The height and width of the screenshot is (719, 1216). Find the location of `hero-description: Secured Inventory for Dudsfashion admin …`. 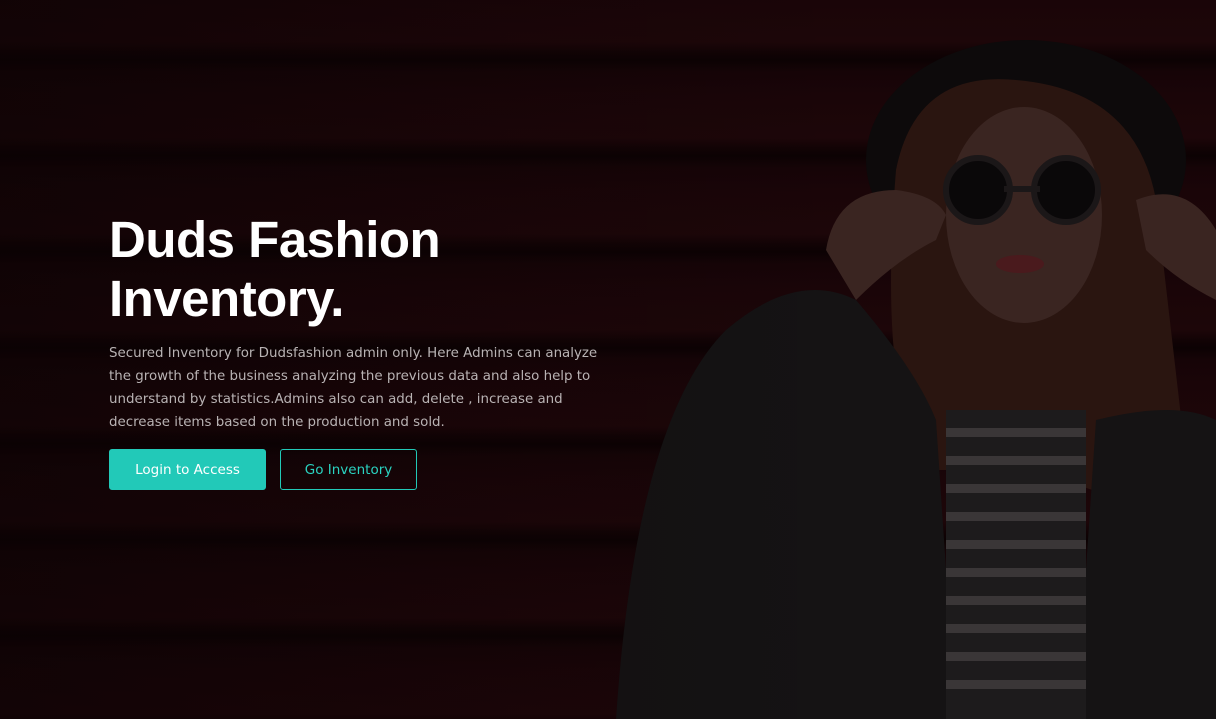

hero-description: Secured Inventory for Dudsfashion admin … is located at coordinates (353, 388).